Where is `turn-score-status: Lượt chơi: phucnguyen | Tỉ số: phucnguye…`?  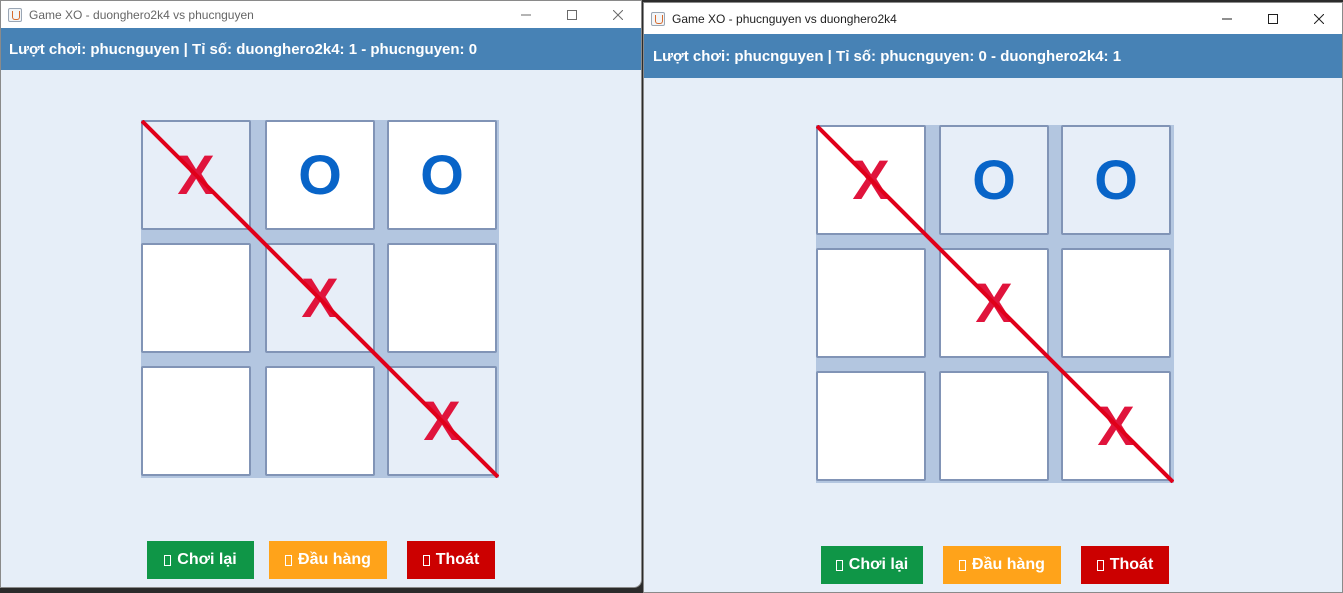
turn-score-status: Lượt chơi: phucnguyen | Tỉ số: phucnguye… is located at coordinates (993, 56).